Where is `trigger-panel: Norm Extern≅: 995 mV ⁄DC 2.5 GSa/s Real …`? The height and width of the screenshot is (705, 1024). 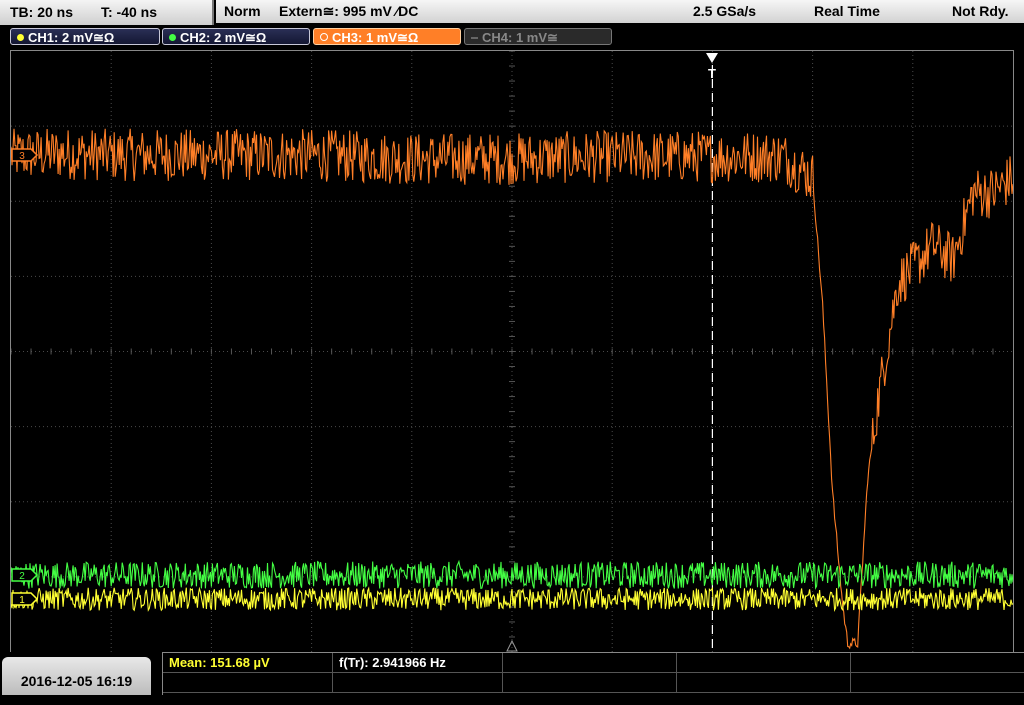
trigger-panel: Norm Extern≅: 995 mV ⁄DC 2.5 GSa/s Real … is located at coordinates (620, 11).